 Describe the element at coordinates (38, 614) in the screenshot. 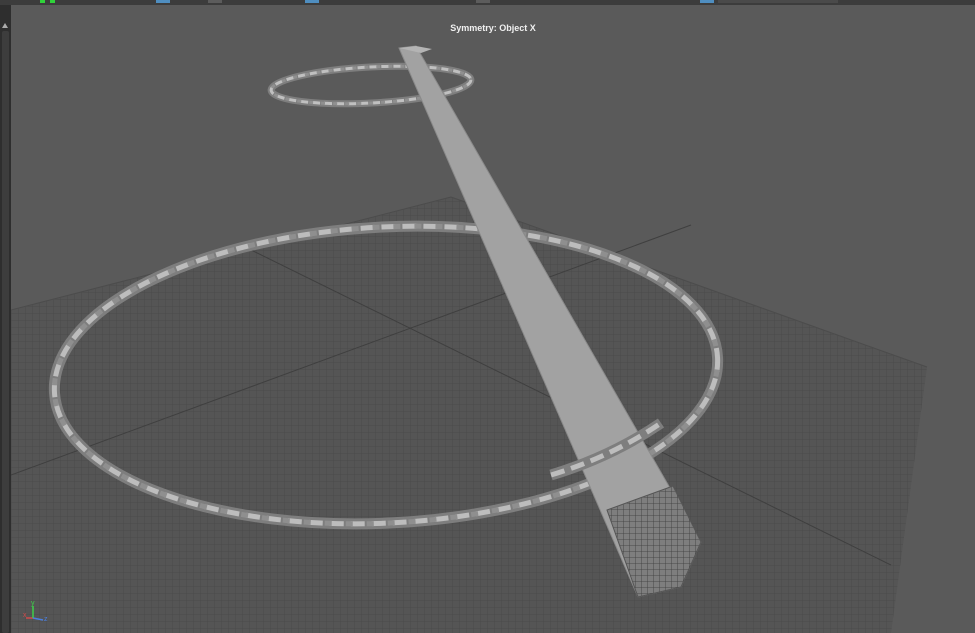

I see `axis-gizmo-icon: x y z` at that location.